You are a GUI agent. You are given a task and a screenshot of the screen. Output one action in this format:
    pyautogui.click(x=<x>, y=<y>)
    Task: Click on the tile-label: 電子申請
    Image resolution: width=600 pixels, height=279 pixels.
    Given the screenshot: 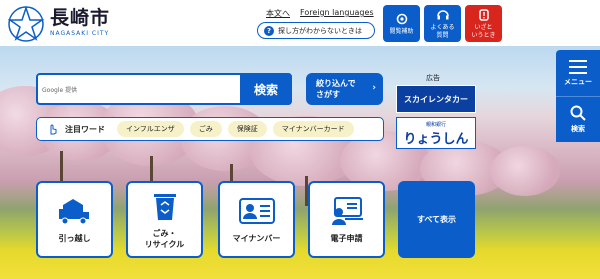 What is the action you would take?
    pyautogui.click(x=346, y=238)
    